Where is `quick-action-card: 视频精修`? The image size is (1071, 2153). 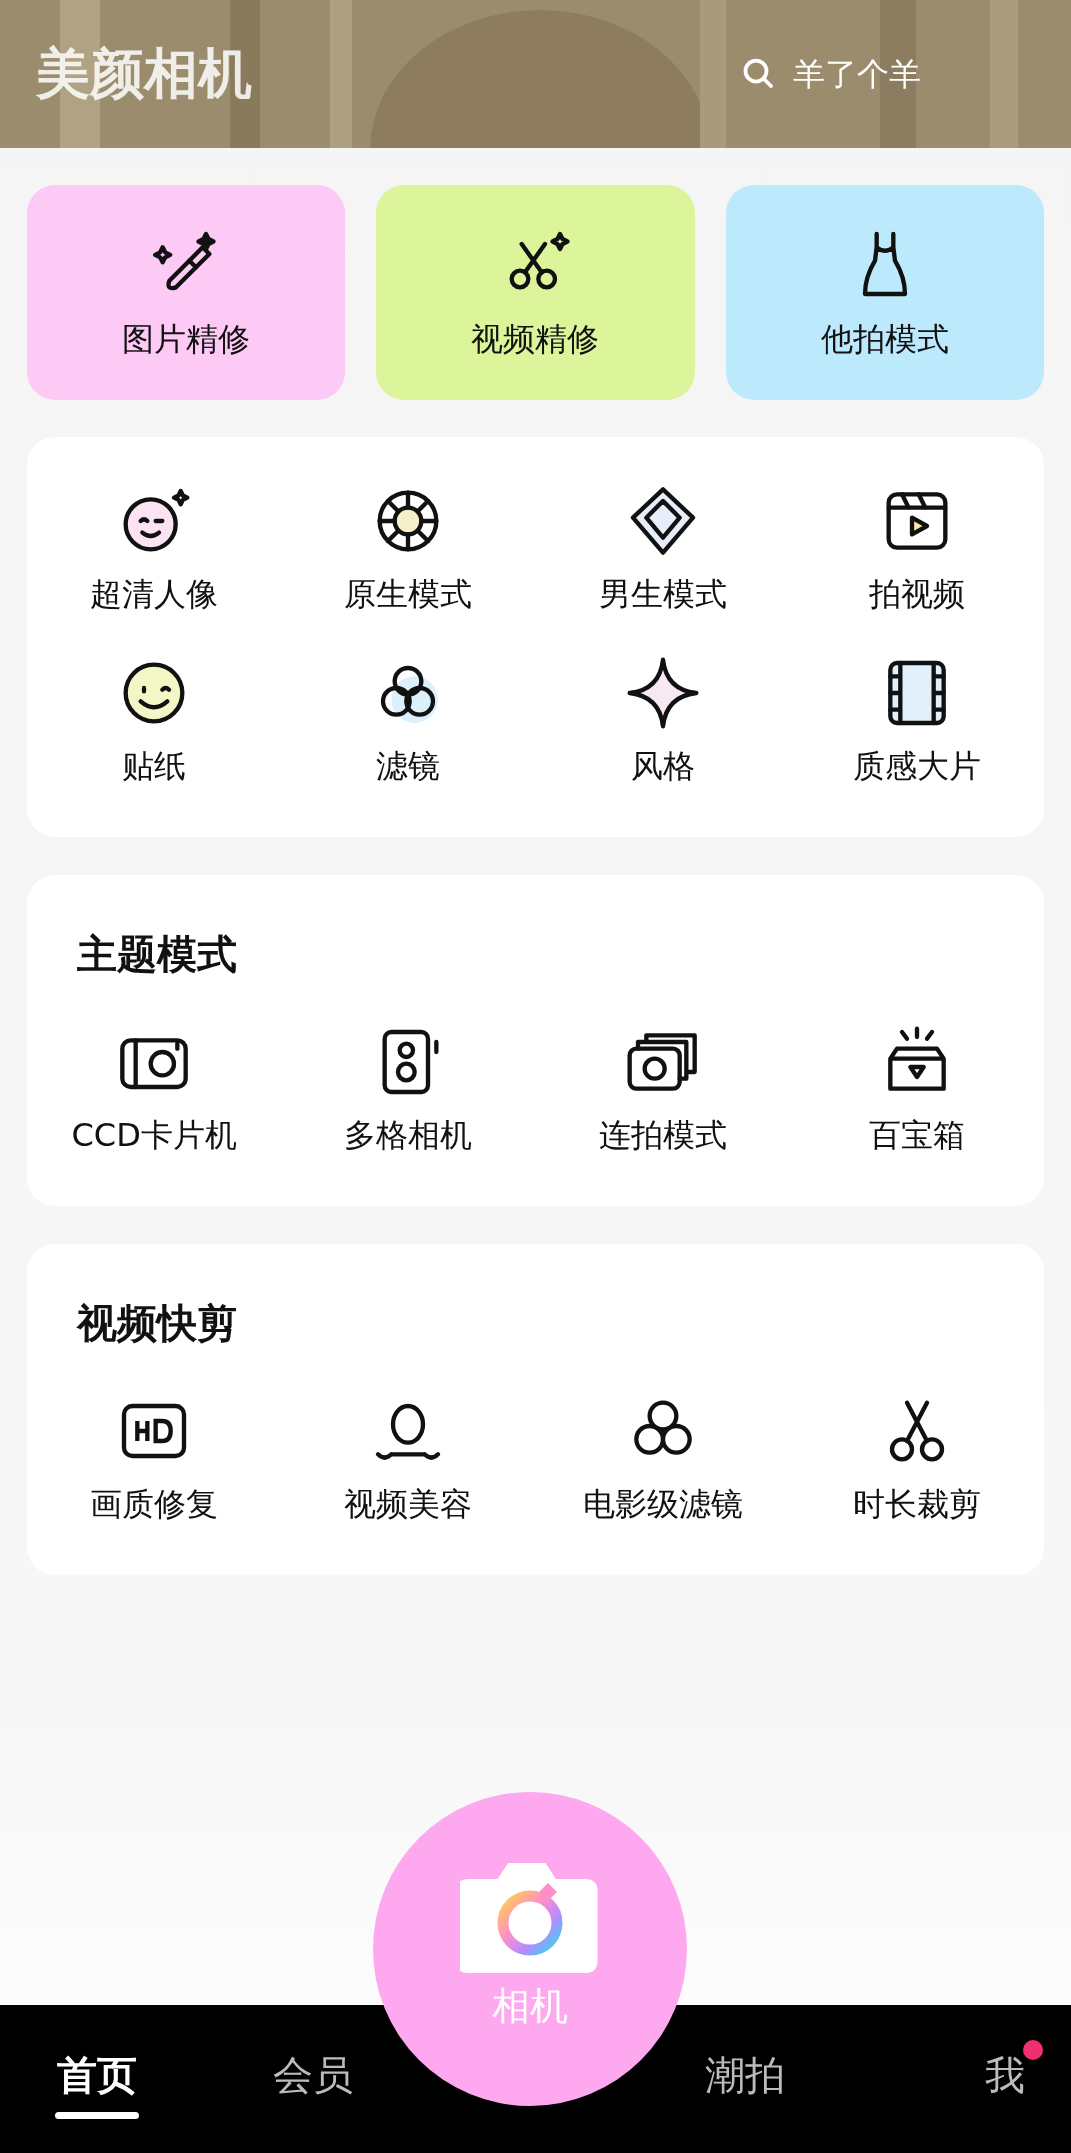 quick-action-card: 视频精修 is located at coordinates (535, 292).